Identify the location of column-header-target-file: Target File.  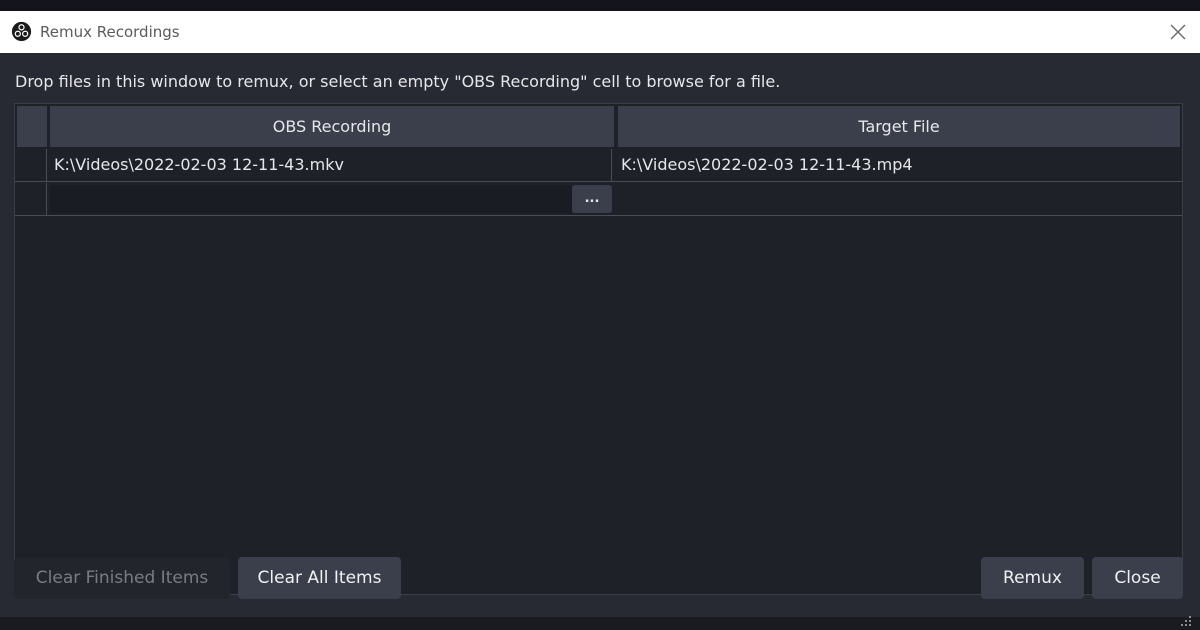
(899, 126).